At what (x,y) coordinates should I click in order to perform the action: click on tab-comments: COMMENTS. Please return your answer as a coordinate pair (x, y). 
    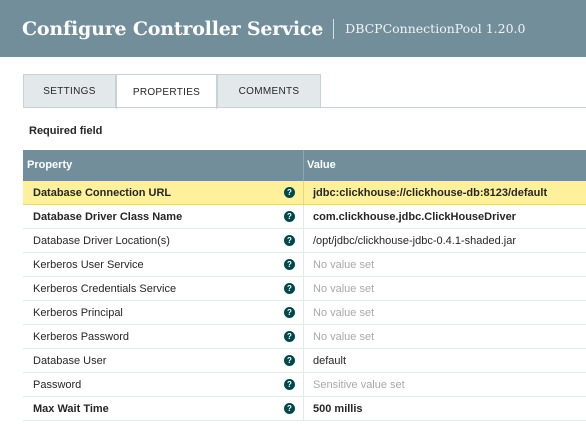
    Looking at the image, I should click on (269, 91).